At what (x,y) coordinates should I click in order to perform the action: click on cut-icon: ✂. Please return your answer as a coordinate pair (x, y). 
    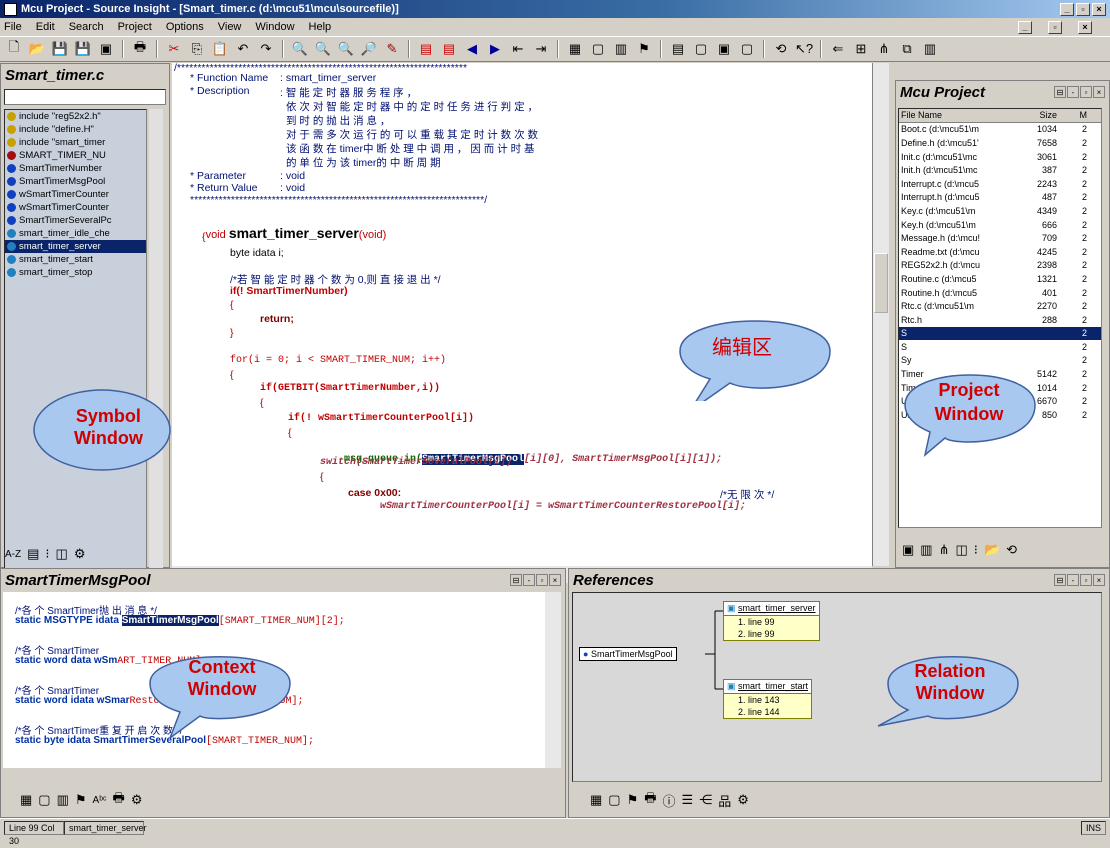
    Looking at the image, I should click on (174, 49).